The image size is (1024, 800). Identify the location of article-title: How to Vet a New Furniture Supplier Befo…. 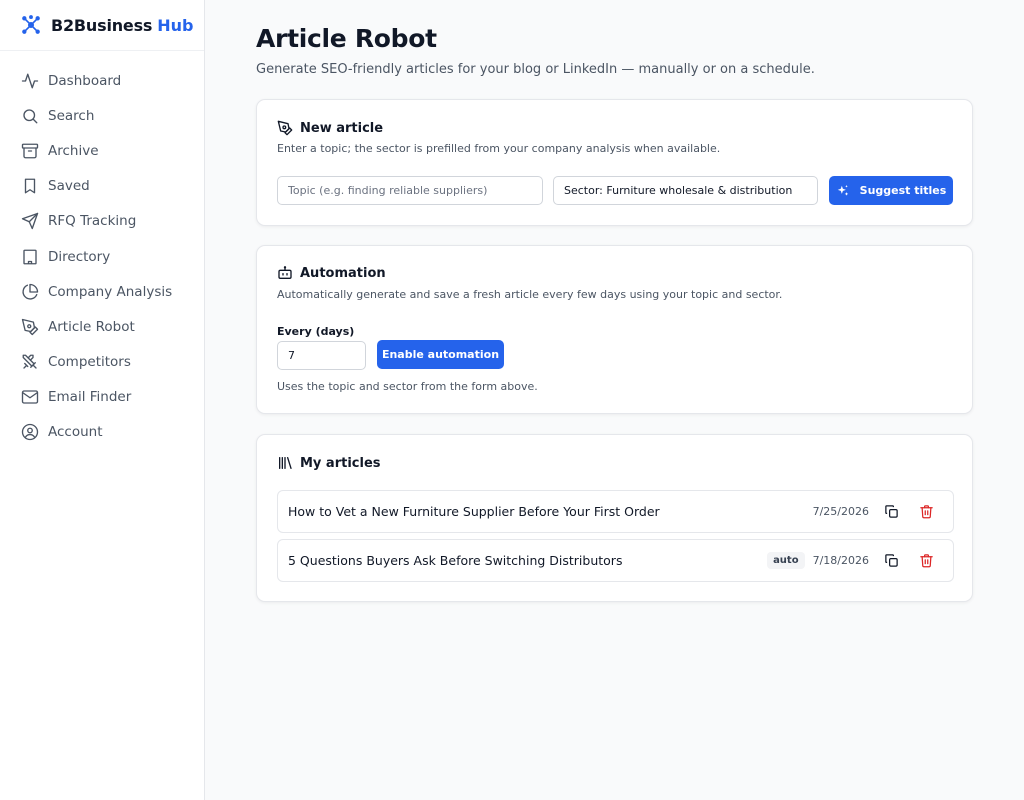
(474, 511).